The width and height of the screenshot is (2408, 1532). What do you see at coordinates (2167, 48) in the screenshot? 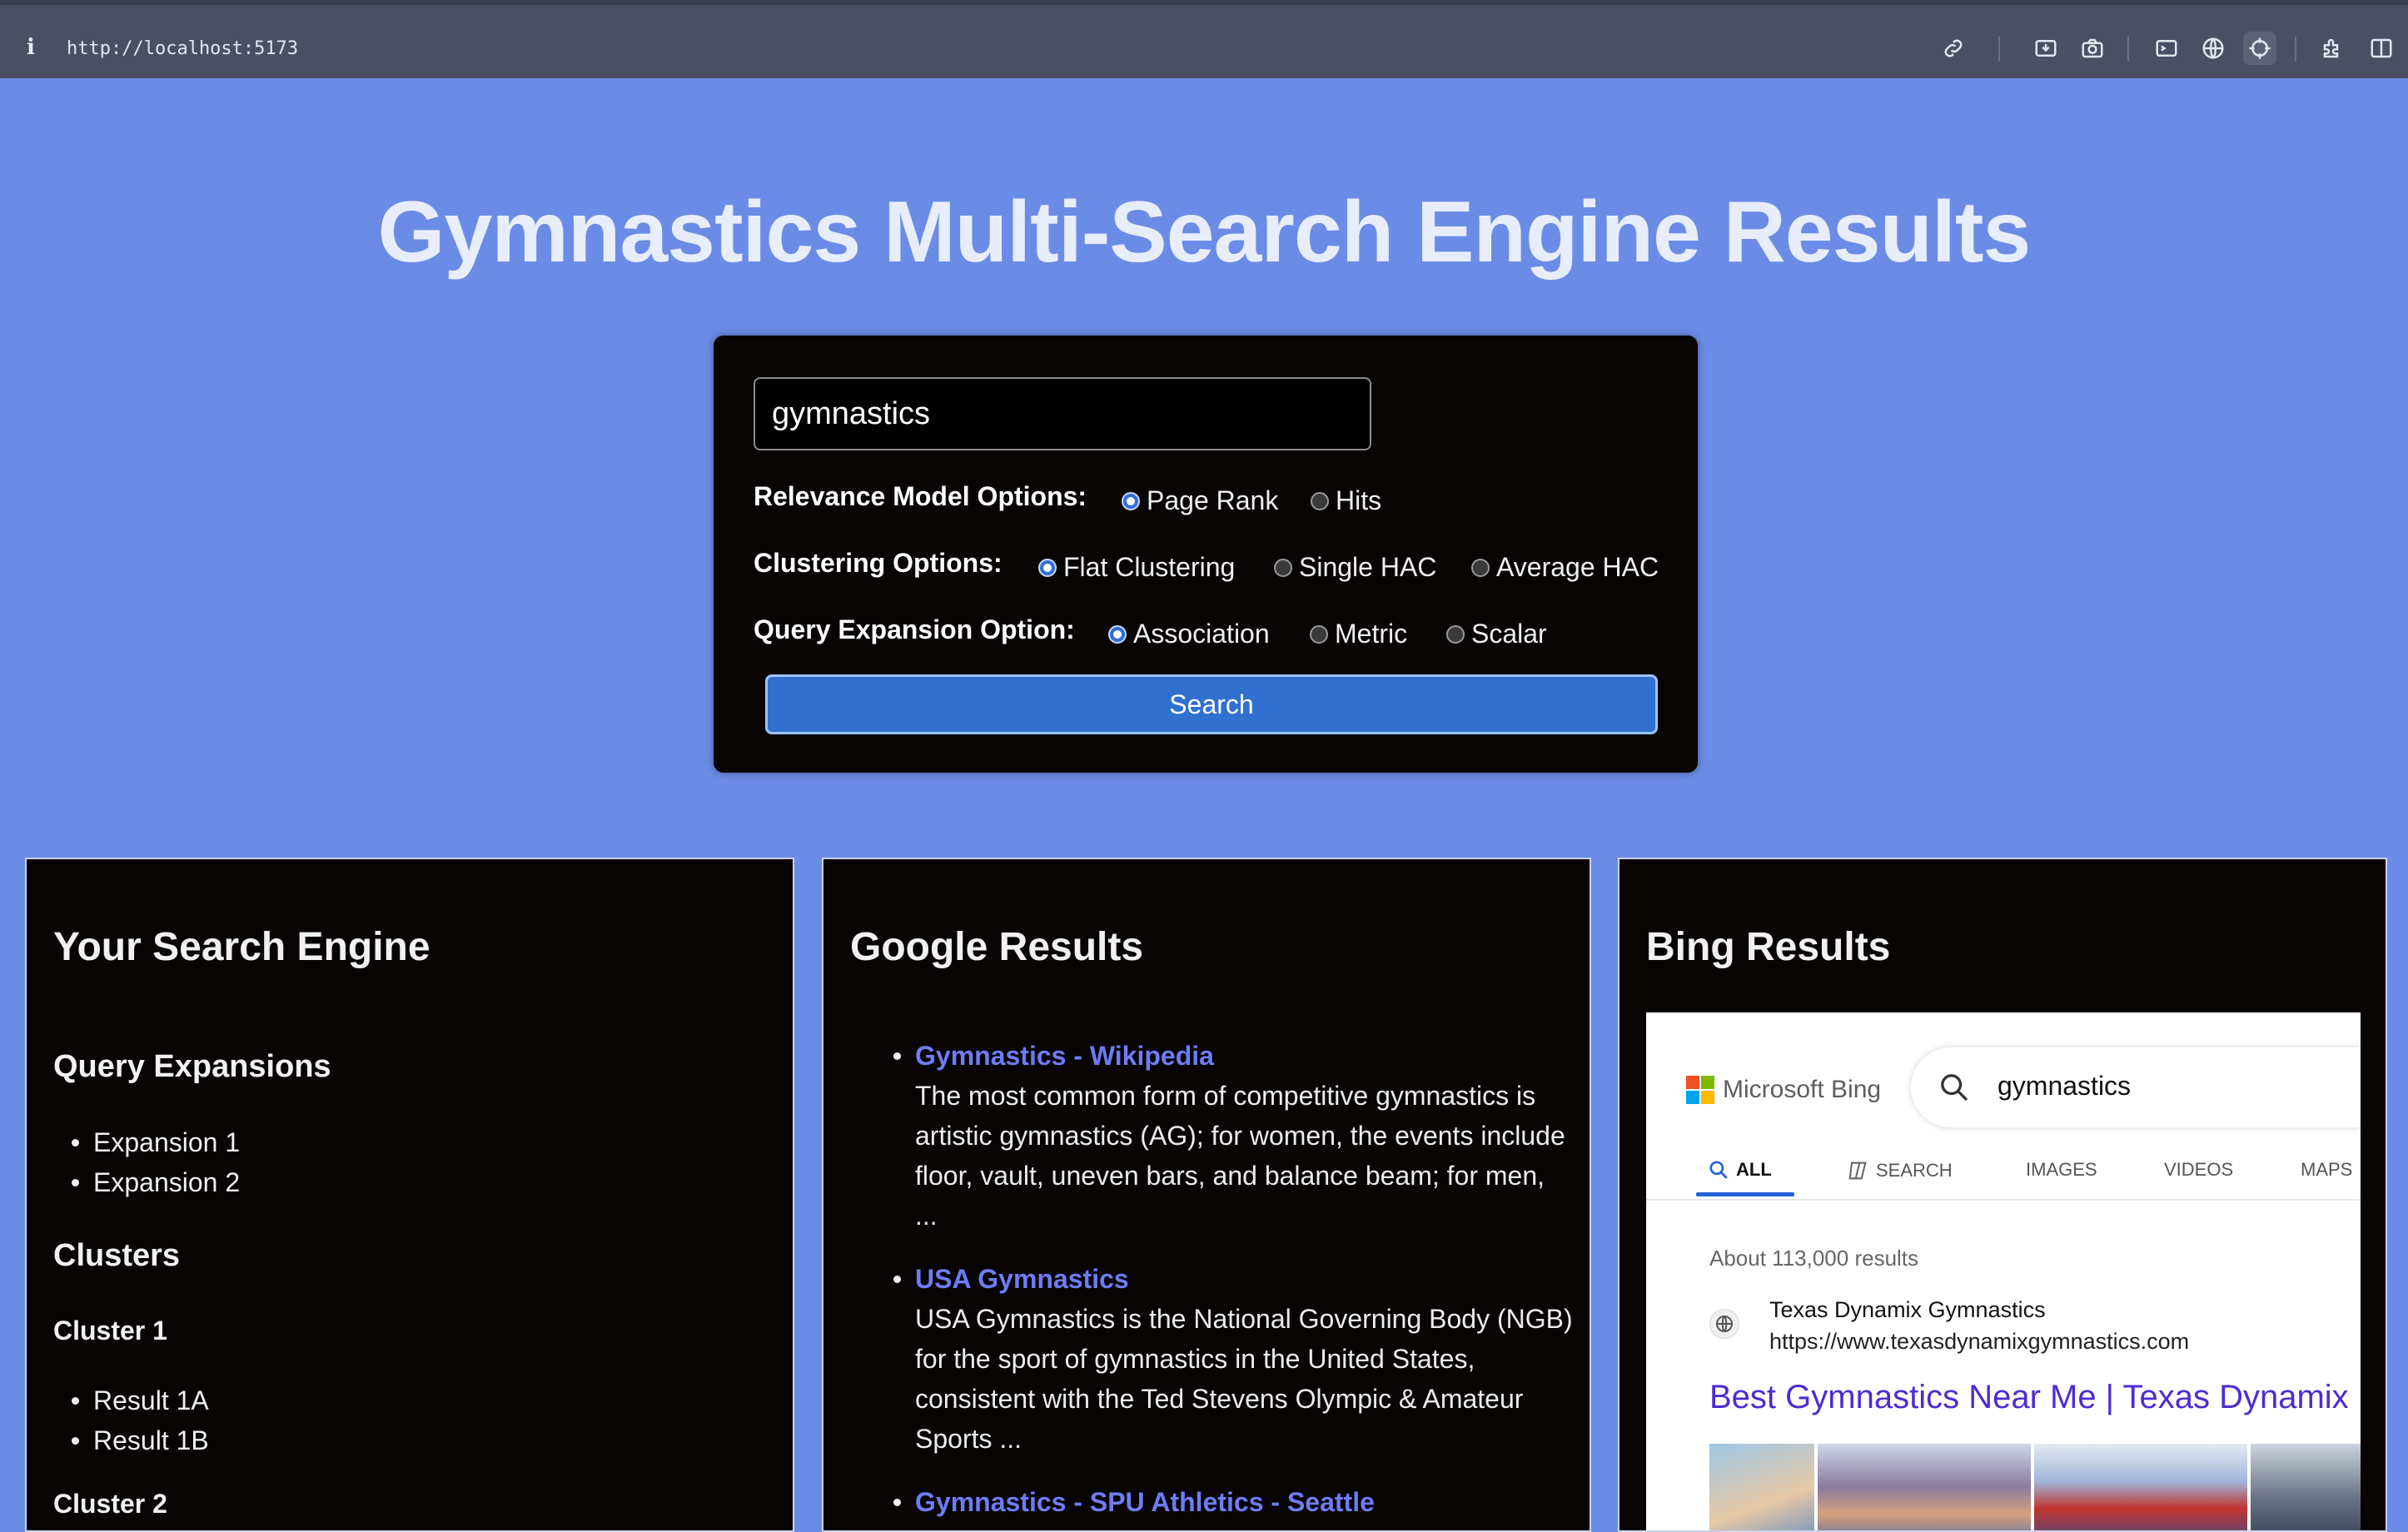
I see `terminal-icon` at bounding box center [2167, 48].